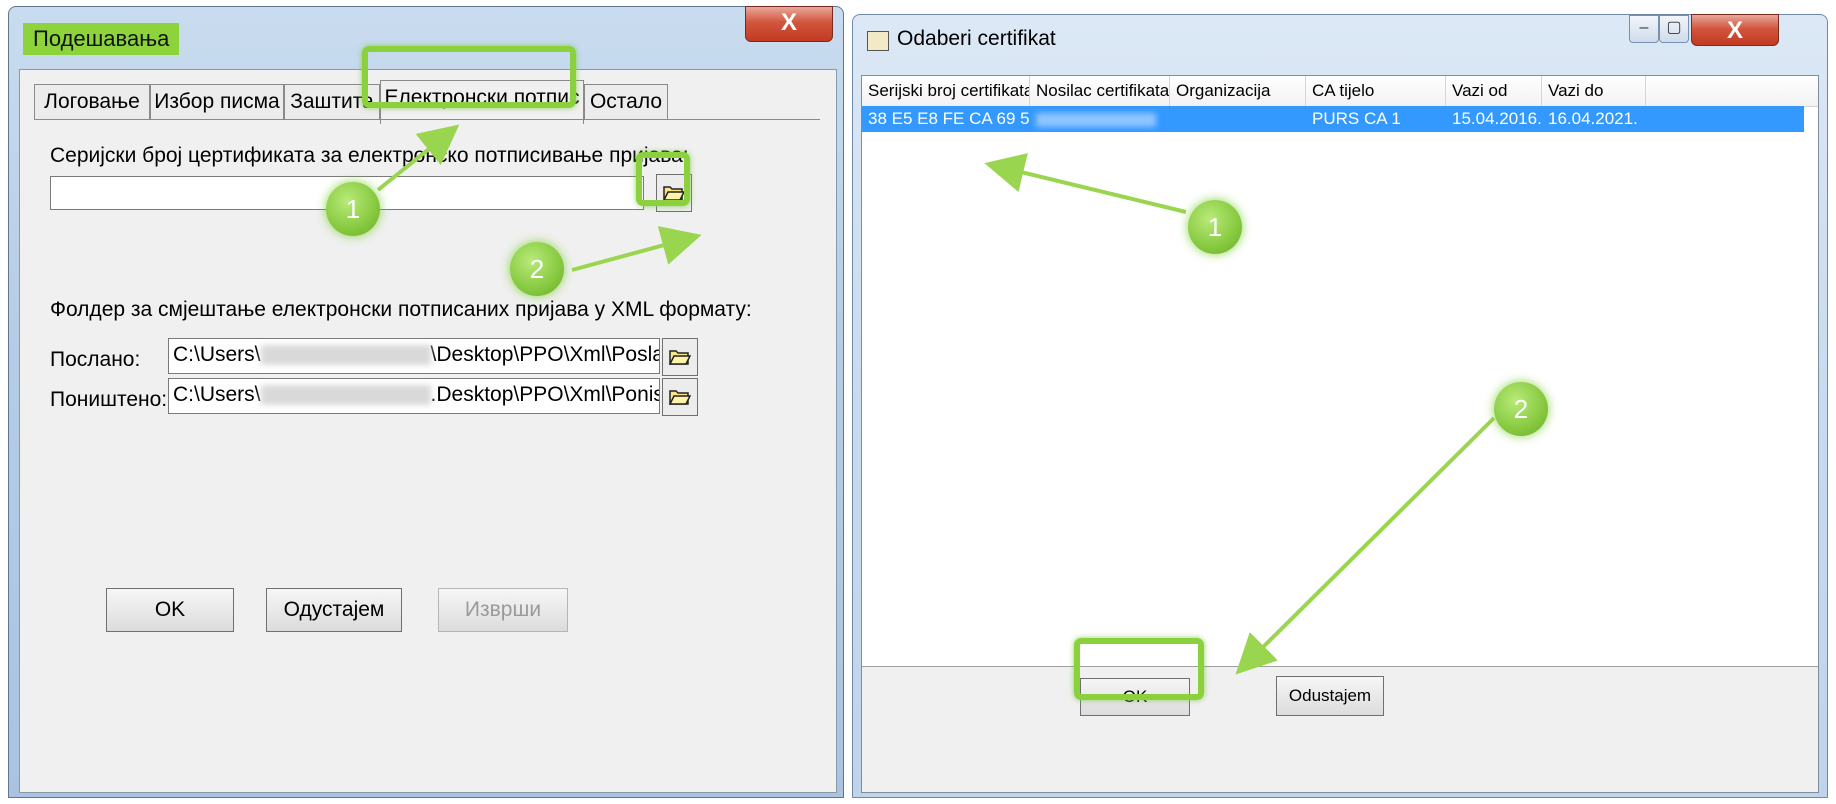 This screenshot has width=1836, height=804. Describe the element at coordinates (1674, 29) in the screenshot. I see `maximize-button: ▢` at that location.